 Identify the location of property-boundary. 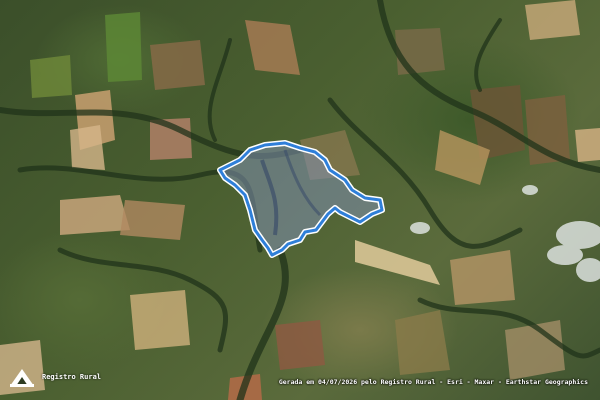
(301, 199).